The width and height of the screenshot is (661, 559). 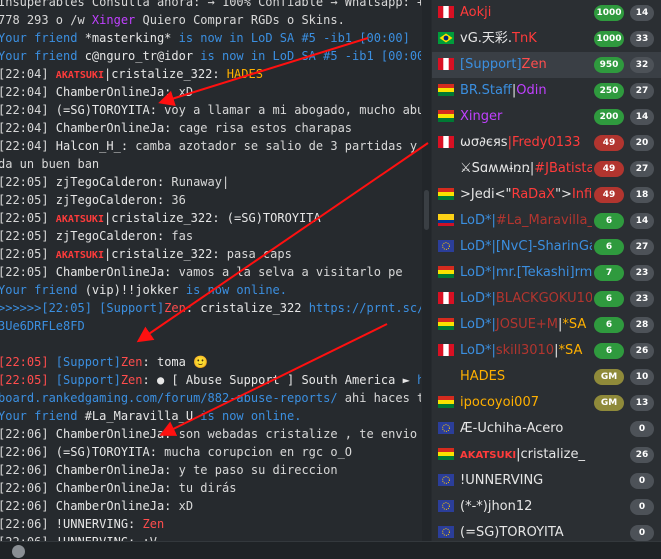 I want to click on status-icon, so click(x=18, y=551).